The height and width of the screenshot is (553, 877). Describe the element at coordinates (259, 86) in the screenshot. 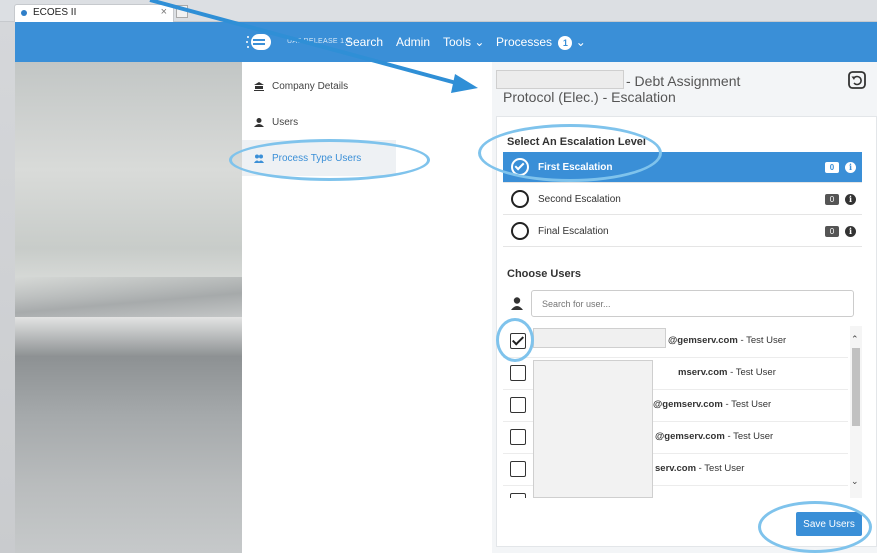

I see `bank-icon` at that location.